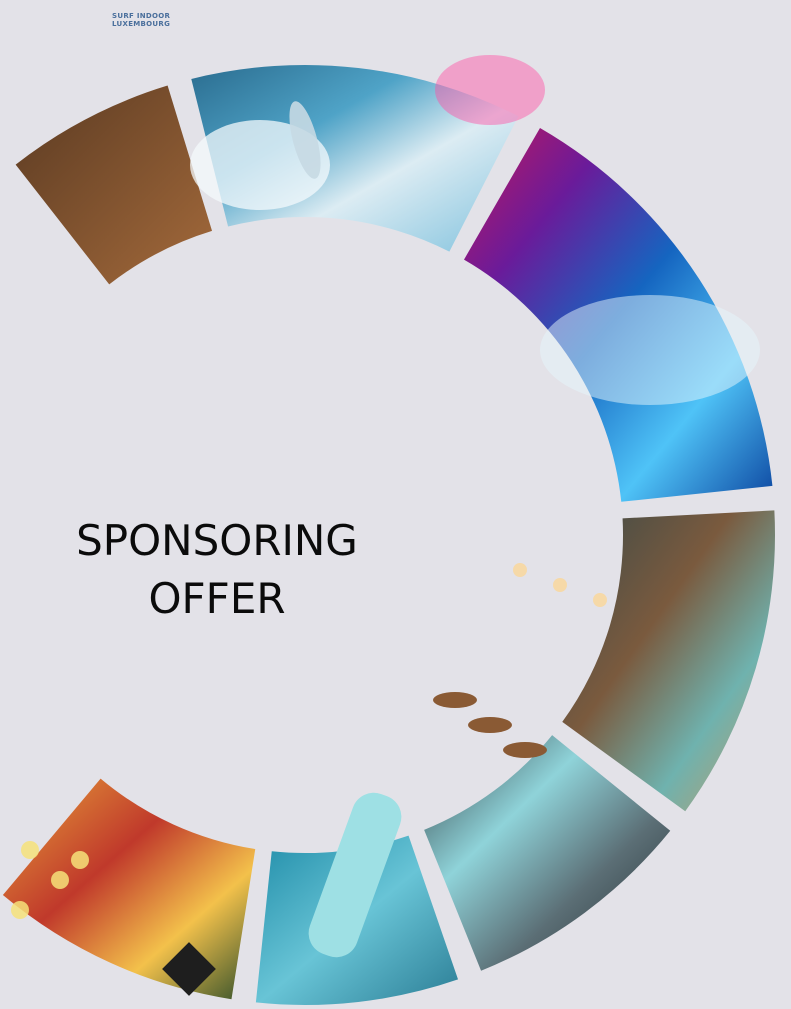 The image size is (791, 1009). What do you see at coordinates (217, 570) in the screenshot?
I see `page-title: SPONSORING OFFER` at bounding box center [217, 570].